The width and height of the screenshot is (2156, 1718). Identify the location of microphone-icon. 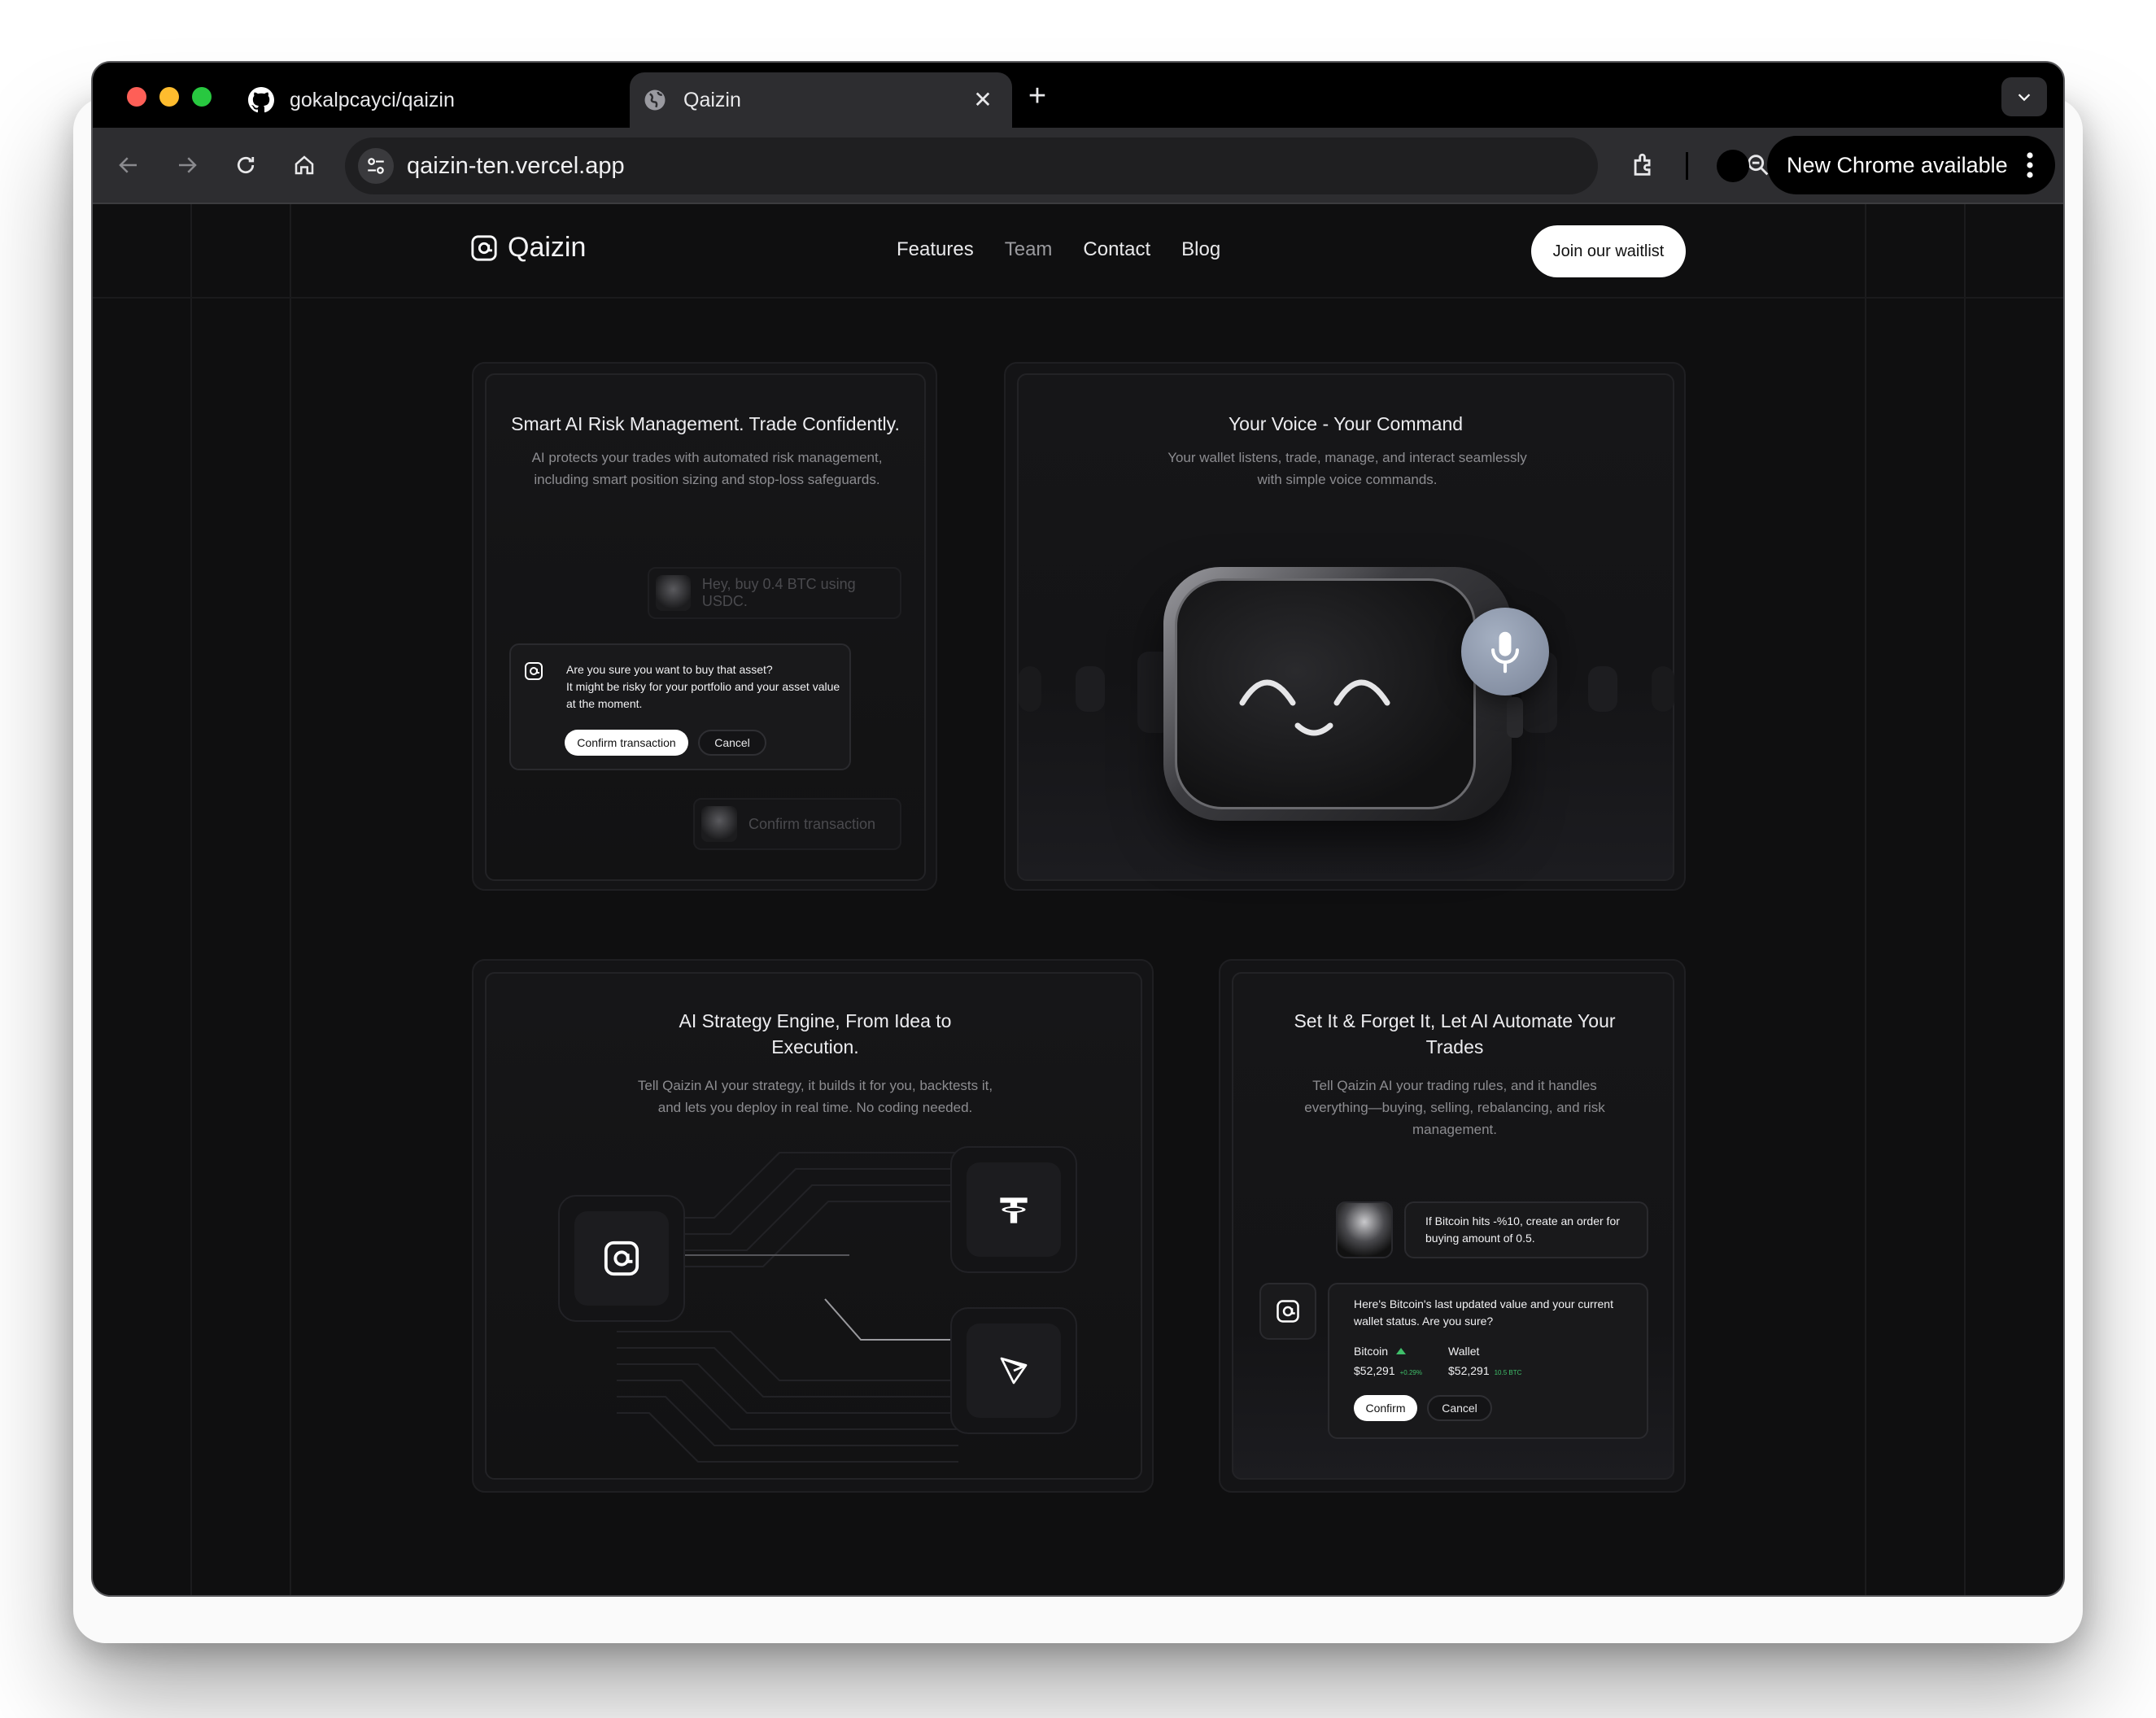
(1505, 653).